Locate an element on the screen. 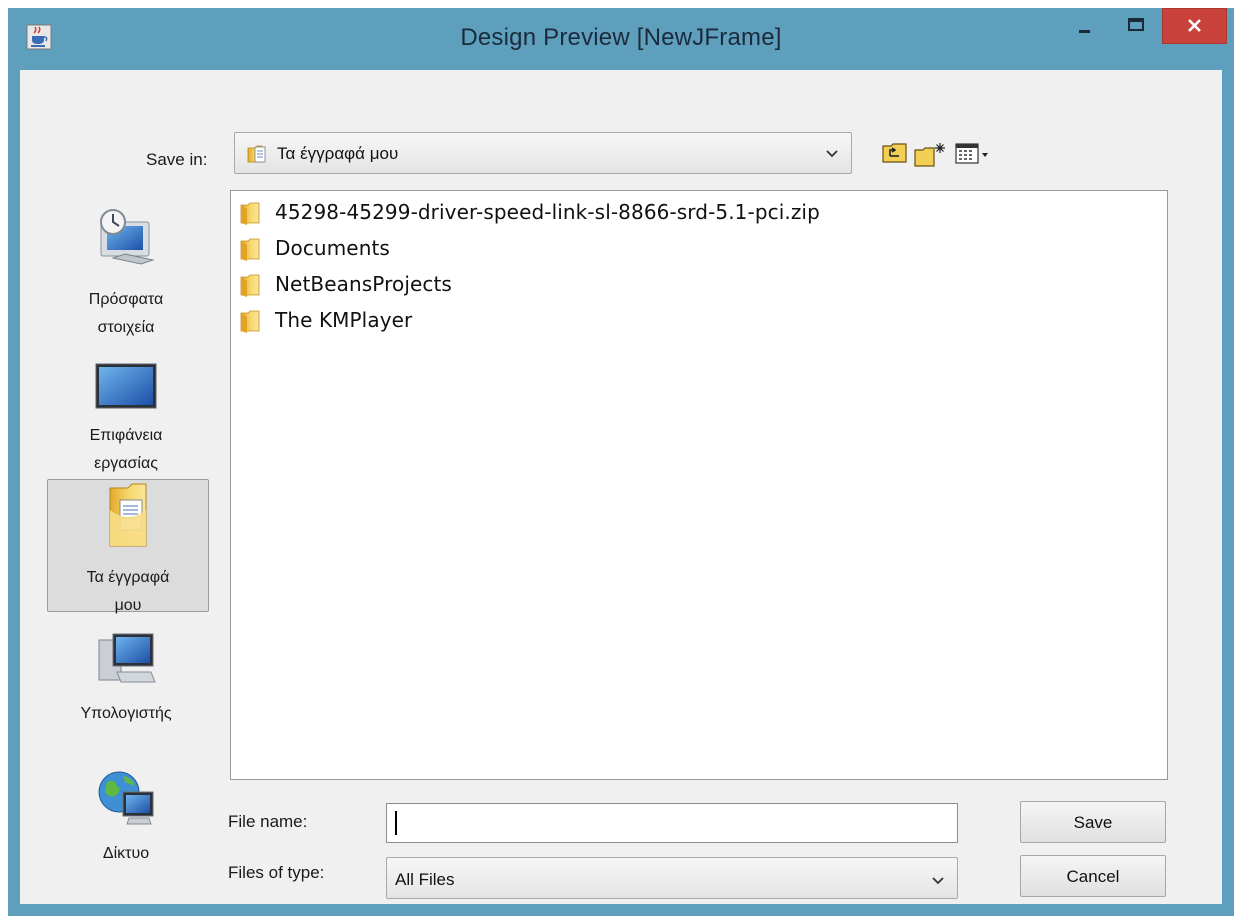  window-title: Design Preview [NewJFrame] is located at coordinates (621, 37).